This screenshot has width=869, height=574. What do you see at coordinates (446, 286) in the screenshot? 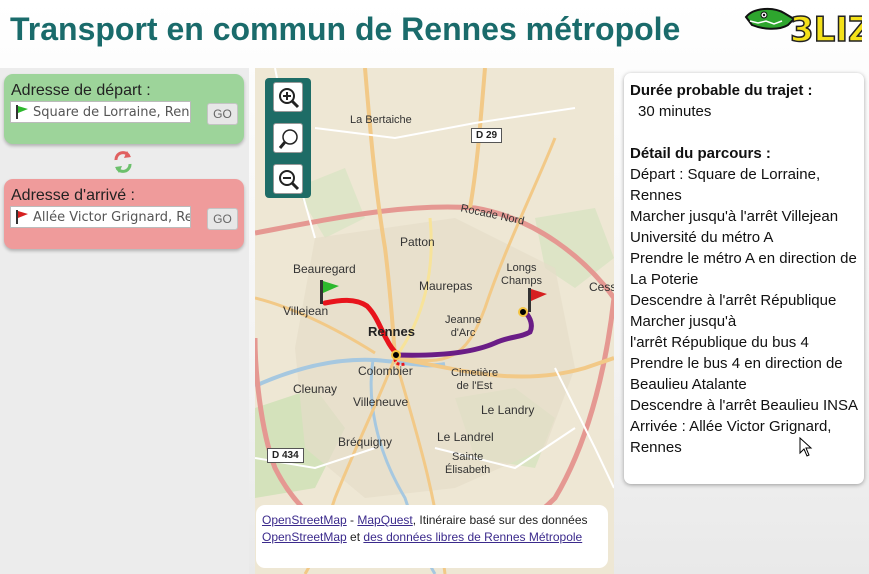
I see `map-label-maurepas: Maurepas` at bounding box center [446, 286].